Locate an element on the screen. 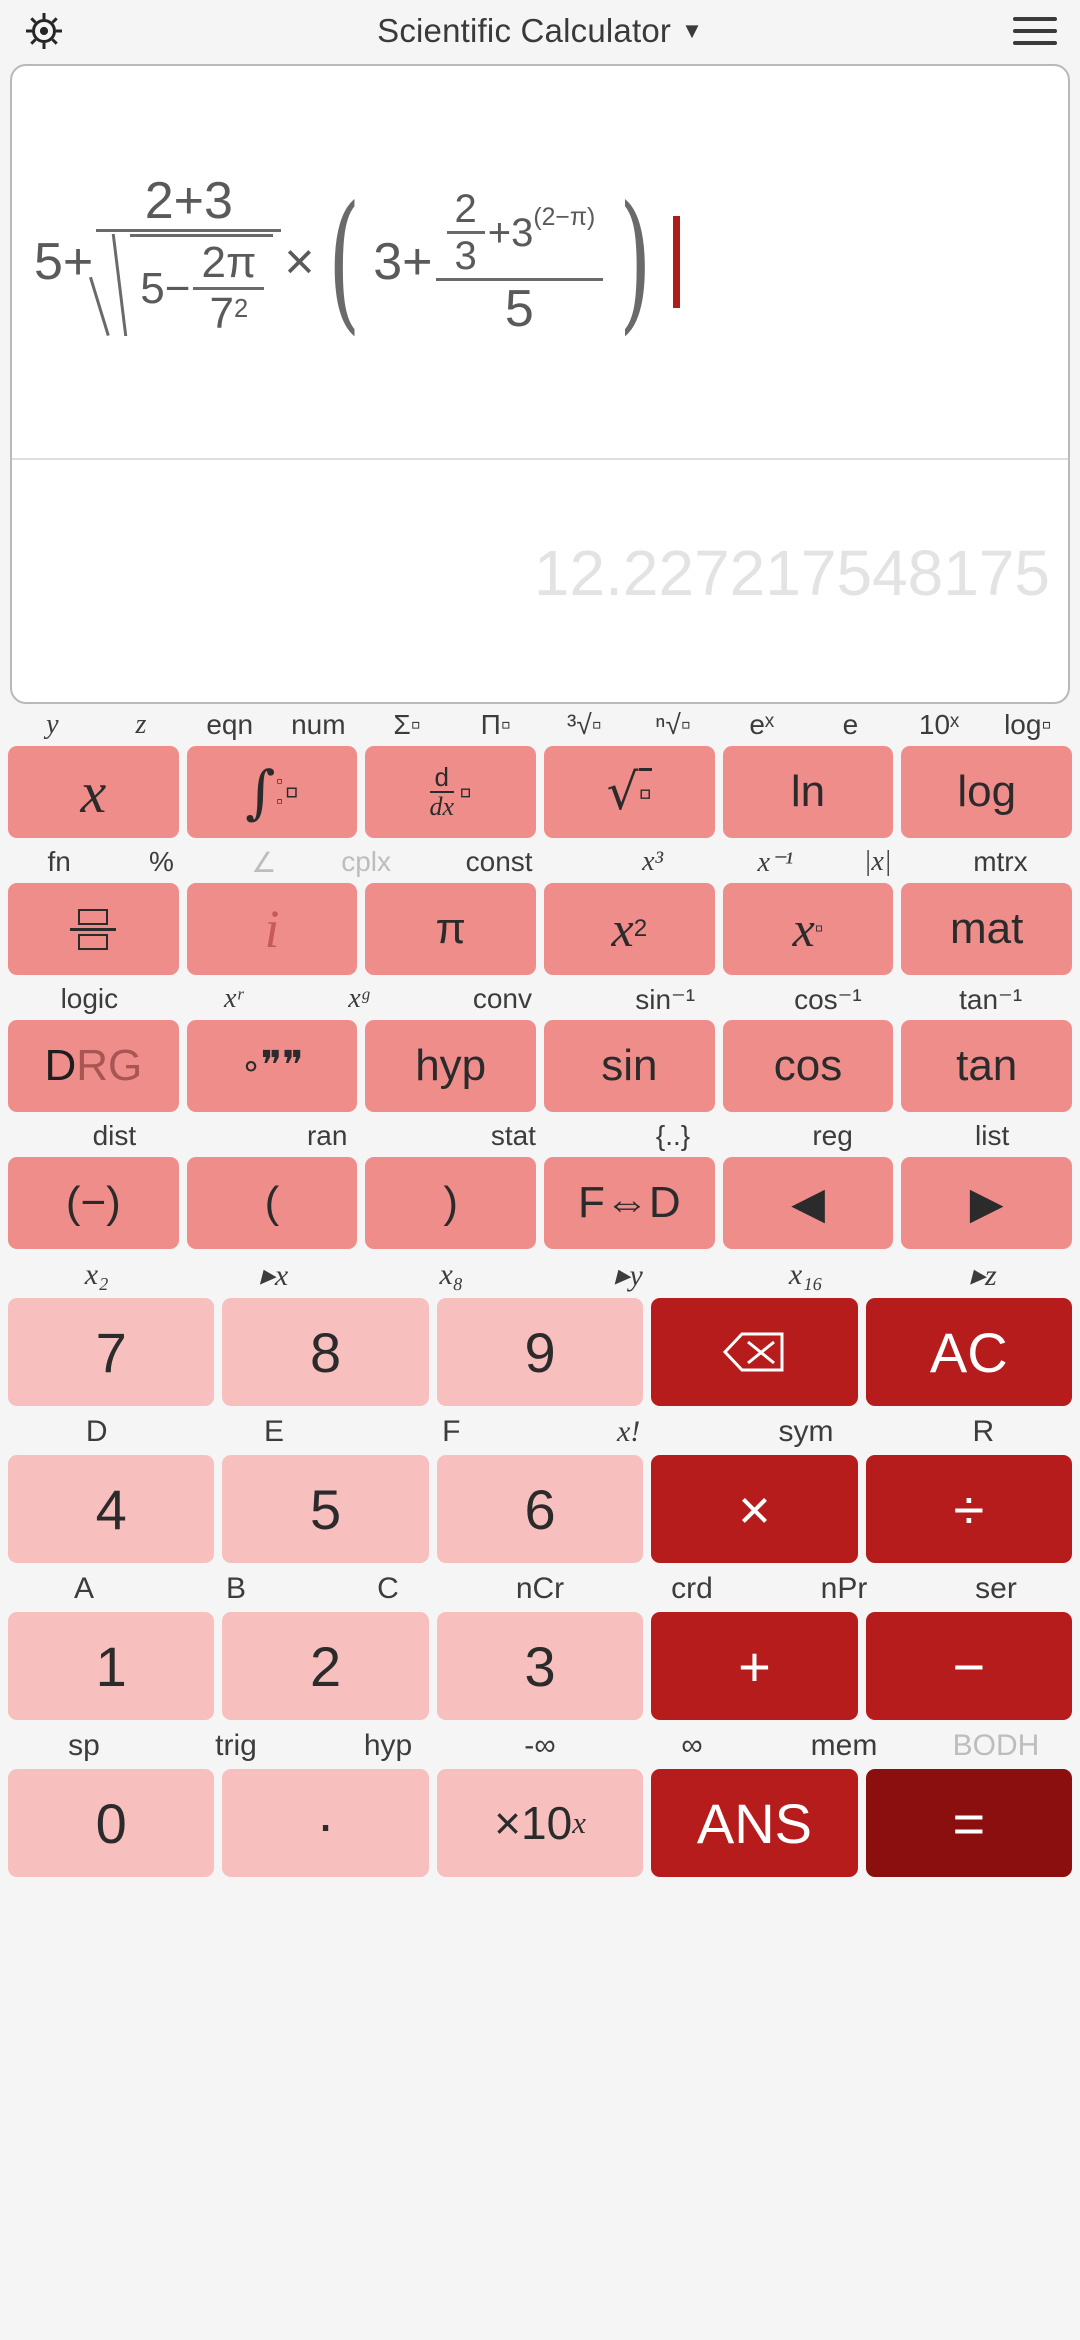  key-variable-x: x is located at coordinates (93, 792).